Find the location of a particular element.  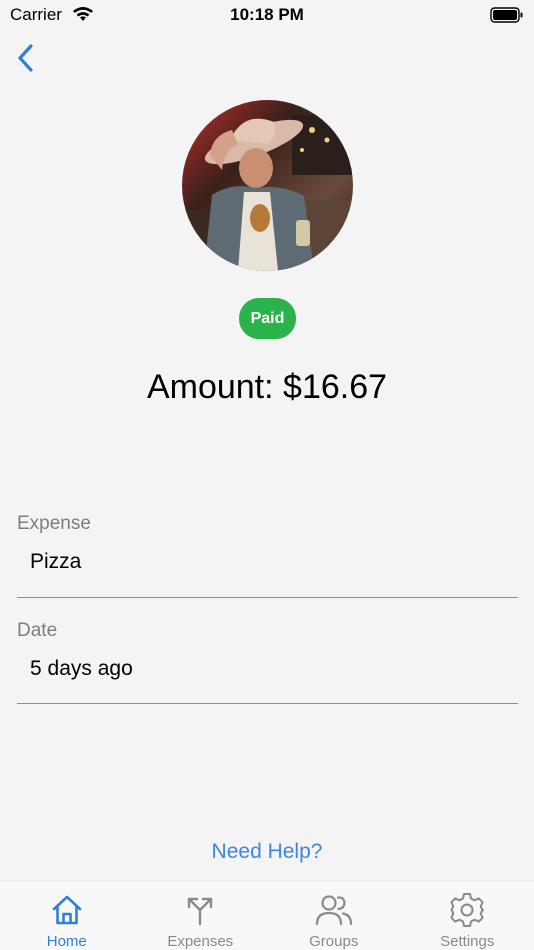

back-button is located at coordinates (25, 60).